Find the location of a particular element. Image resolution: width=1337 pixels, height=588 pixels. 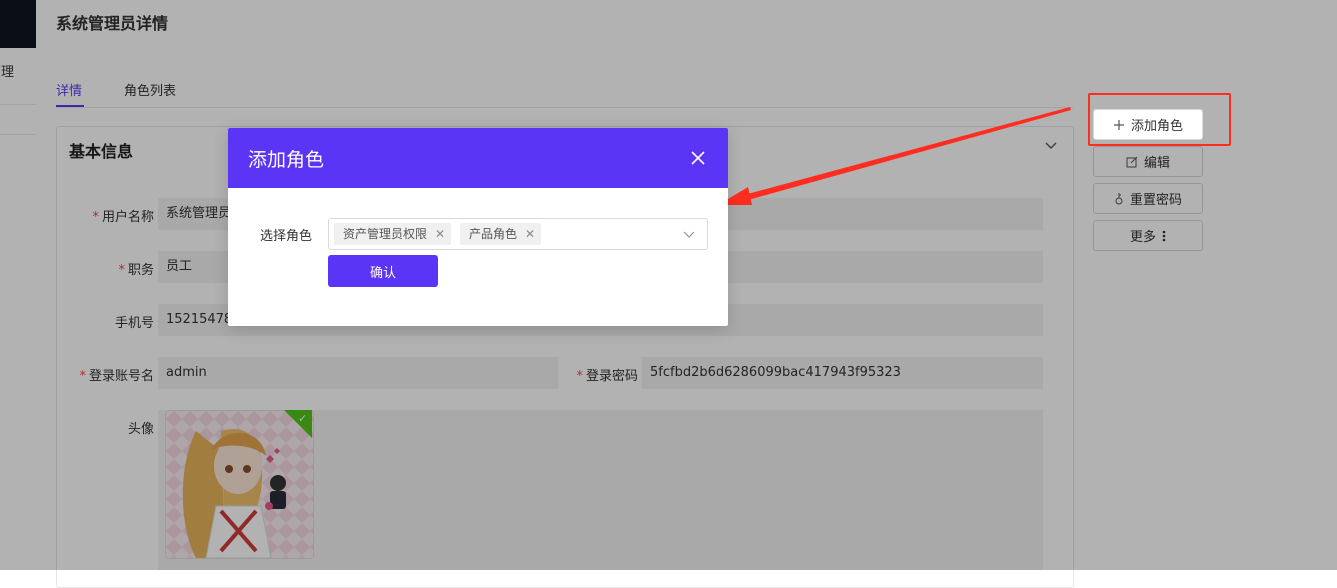

add-role-button-highlighted: 添加角色 is located at coordinates (1148, 124).